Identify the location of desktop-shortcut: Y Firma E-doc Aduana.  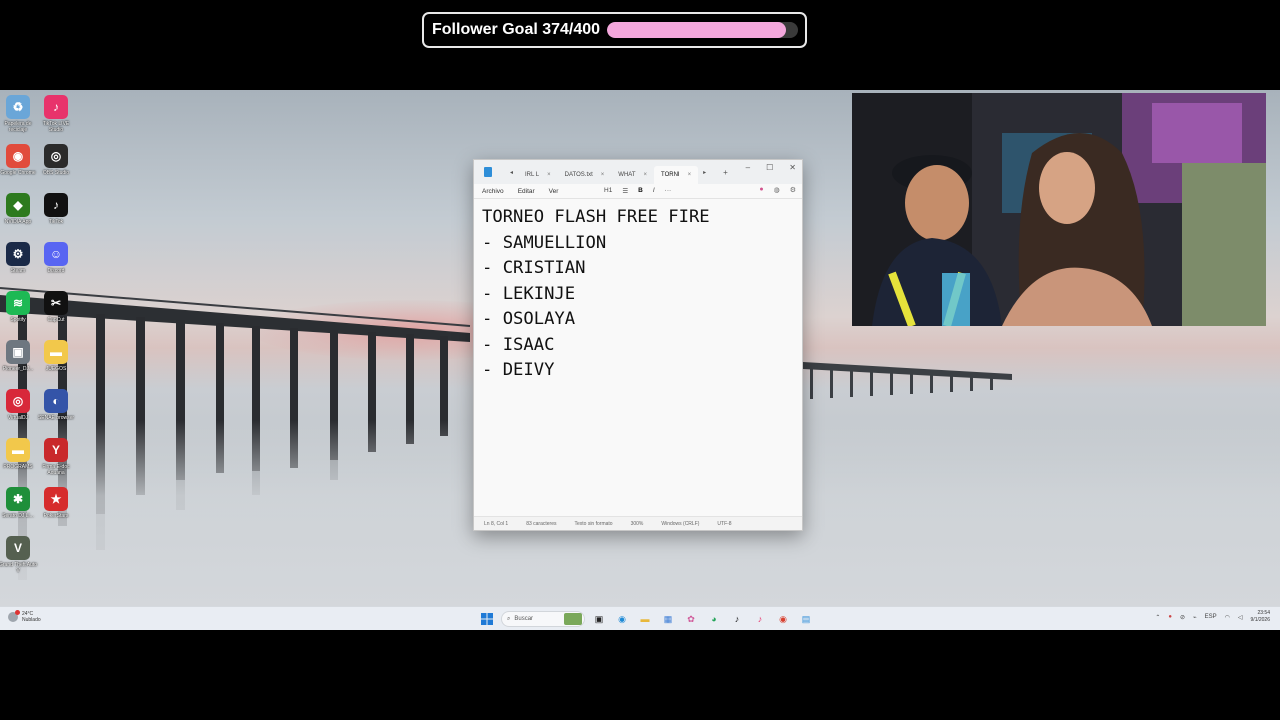
(56, 457).